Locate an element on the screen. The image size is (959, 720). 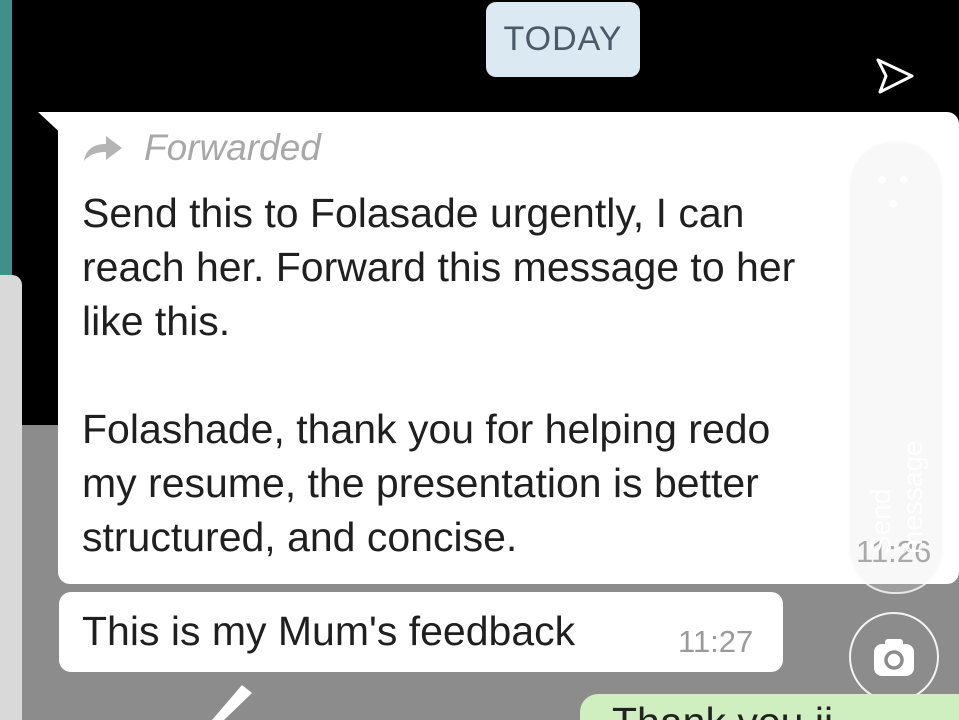
send-message-button: Send message is located at coordinates (896, 464).